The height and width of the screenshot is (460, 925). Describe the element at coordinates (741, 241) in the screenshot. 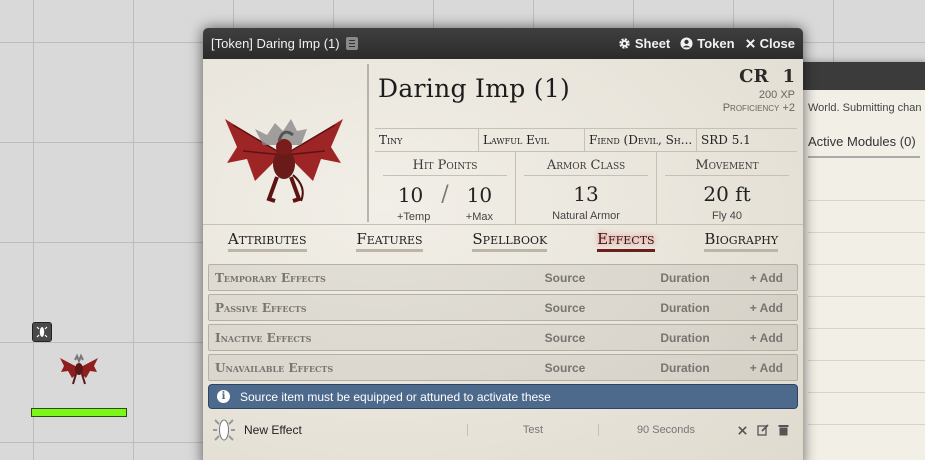

I see `tab-biography: Biography` at that location.